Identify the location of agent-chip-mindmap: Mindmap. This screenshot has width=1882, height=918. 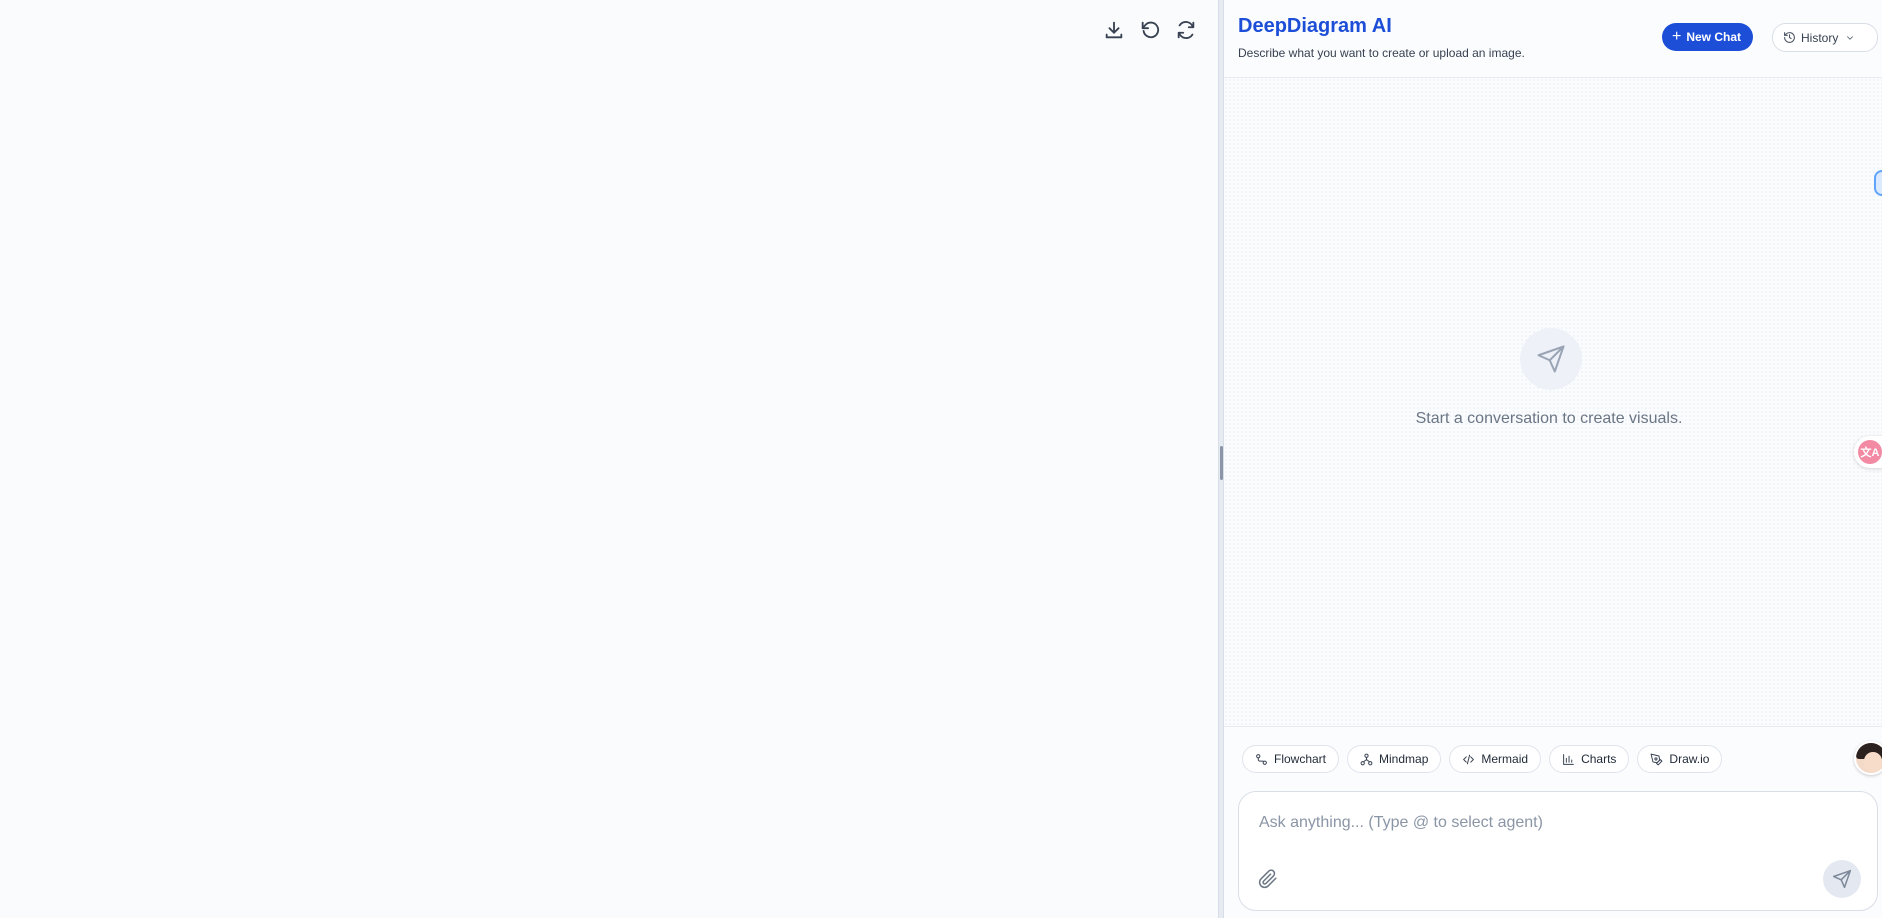
(1394, 759).